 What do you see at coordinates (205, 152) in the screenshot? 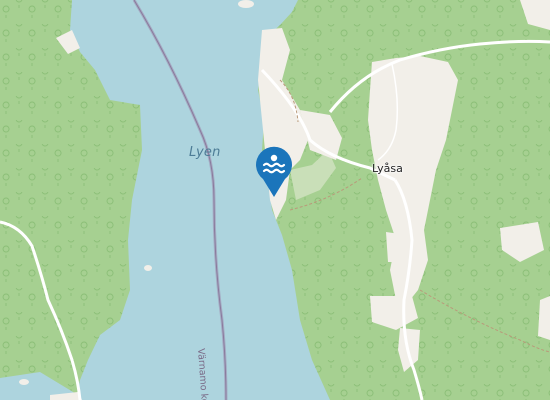
I see `lake-label: Lyen` at bounding box center [205, 152].